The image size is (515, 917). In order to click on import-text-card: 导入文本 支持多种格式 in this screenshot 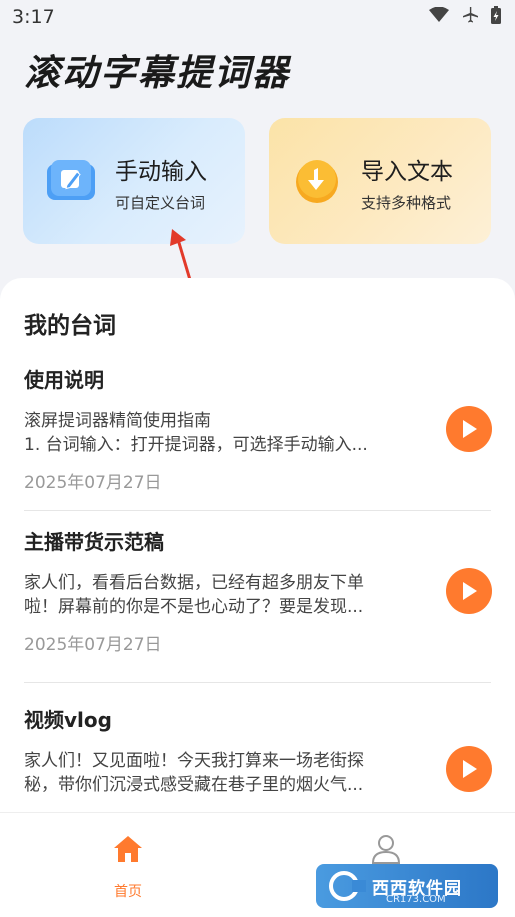, I will do `click(380, 181)`.